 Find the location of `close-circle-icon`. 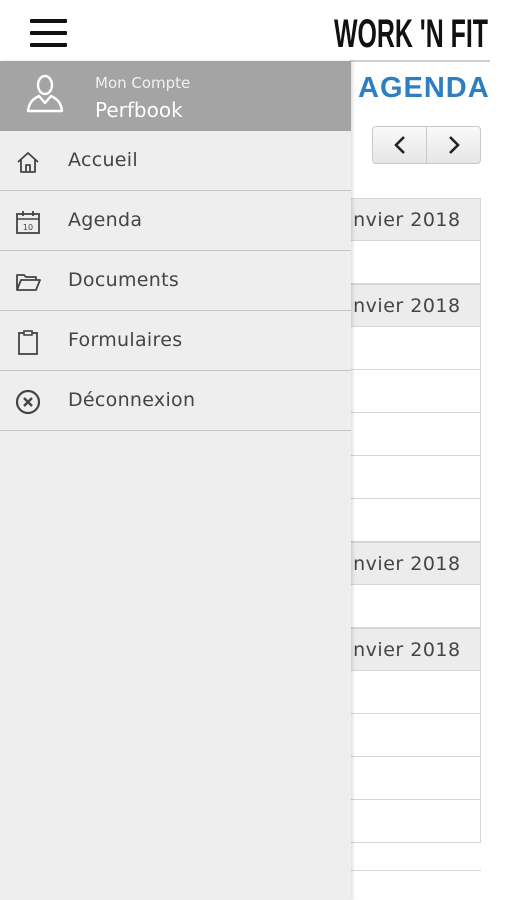

close-circle-icon is located at coordinates (28, 402).